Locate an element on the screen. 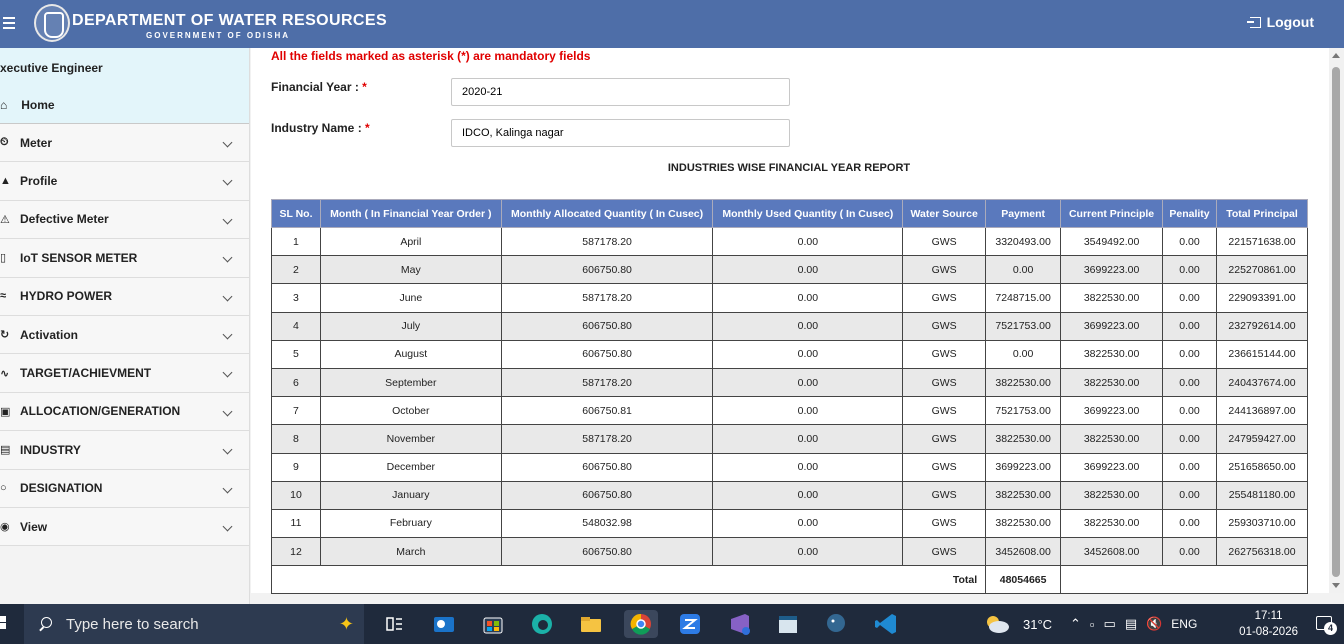 The height and width of the screenshot is (644, 1344). table-cell: 1 is located at coordinates (296, 241).